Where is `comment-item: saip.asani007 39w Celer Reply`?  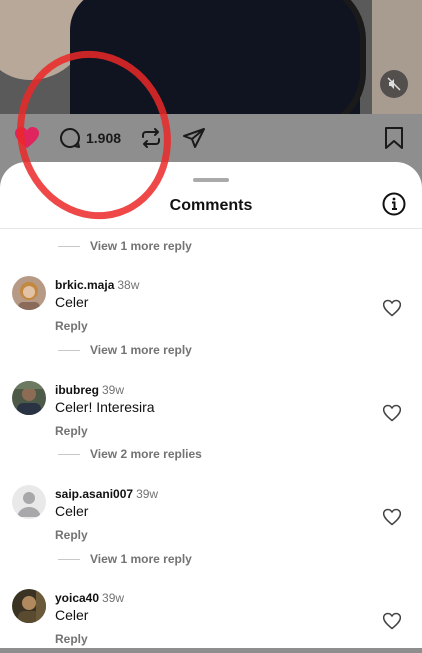
comment-item: saip.asani007 39w Celer Reply is located at coordinates (211, 517).